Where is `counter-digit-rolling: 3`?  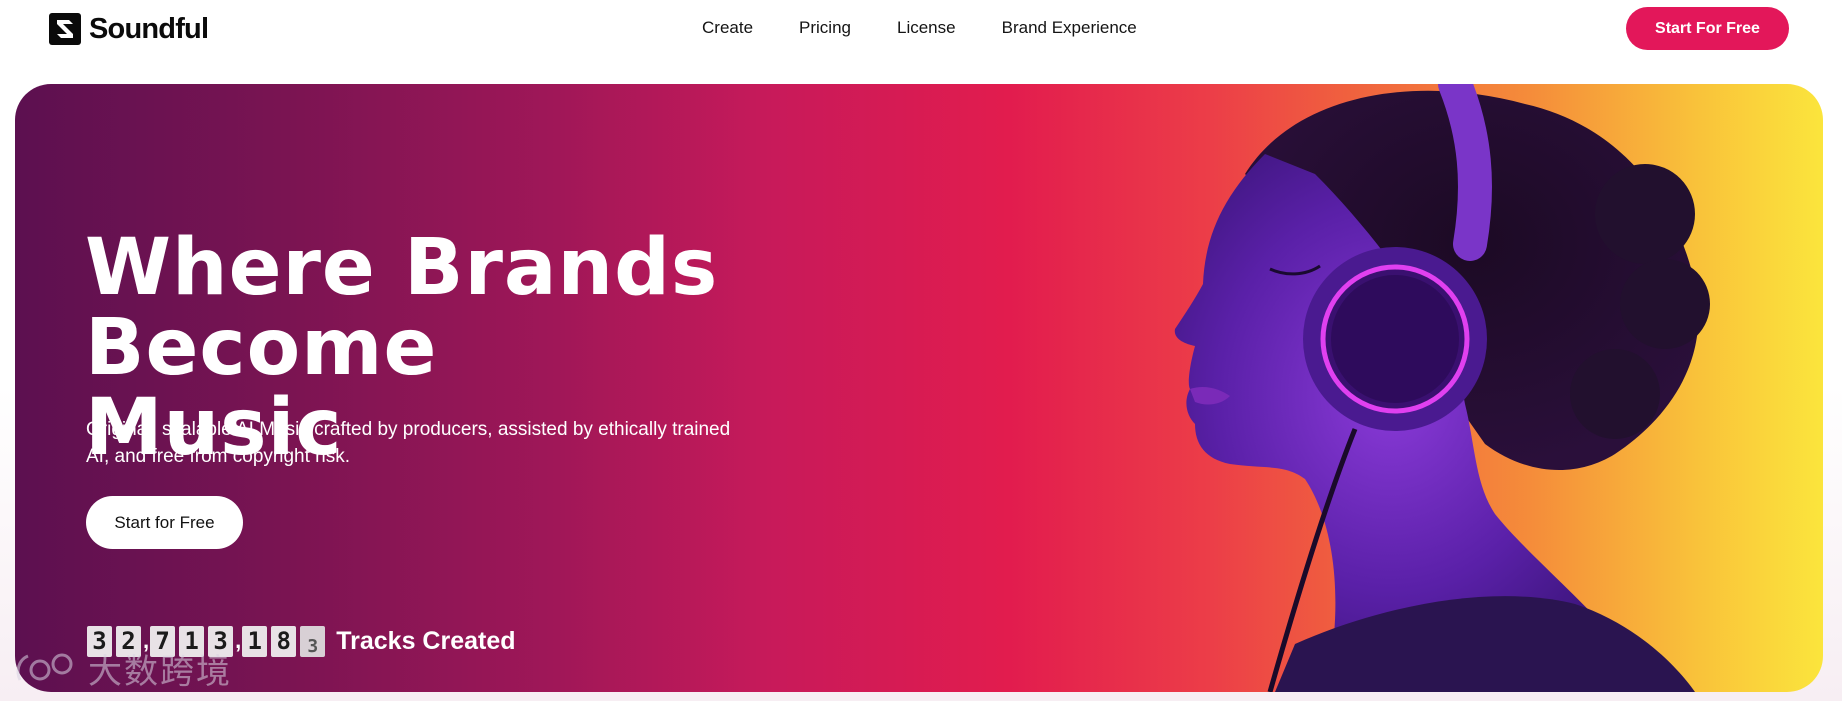
counter-digit-rolling: 3 is located at coordinates (313, 641).